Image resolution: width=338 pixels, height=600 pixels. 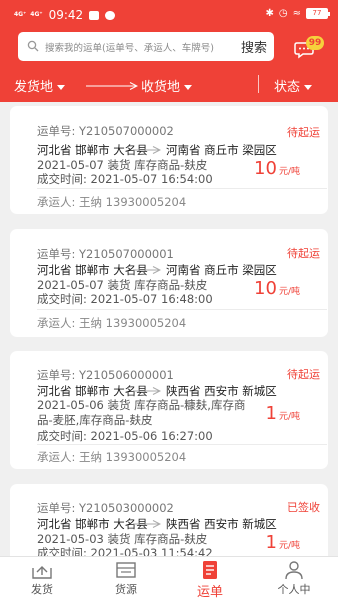 I want to click on status-badge: 已签收, so click(x=303, y=507).